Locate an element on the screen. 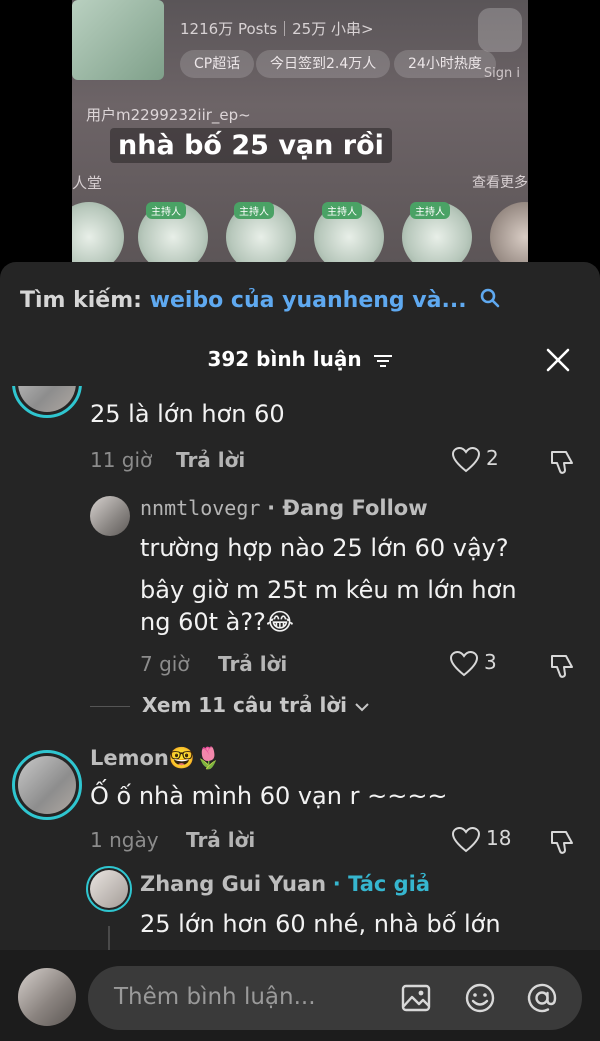 The width and height of the screenshot is (600, 1041). comment-time: 1 ngày is located at coordinates (124, 840).